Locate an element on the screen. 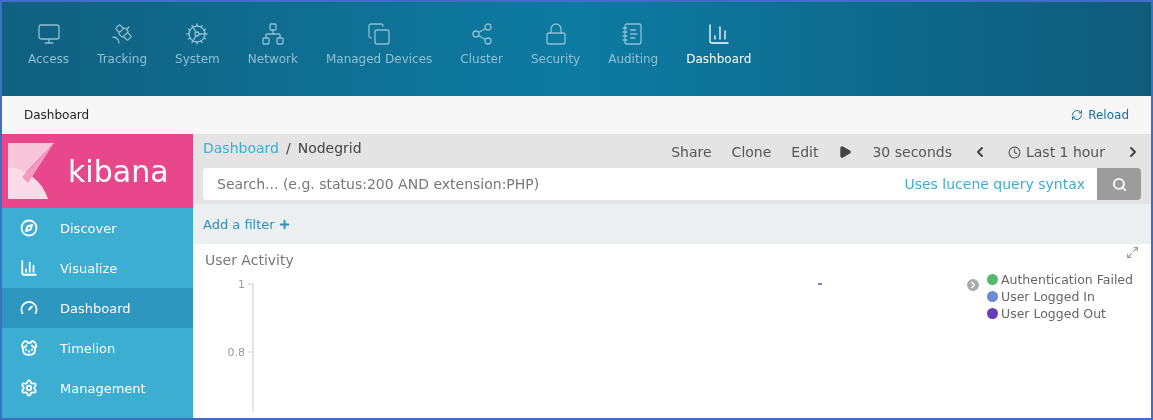 Image resolution: width=1153 pixels, height=420 pixels. y-tick-label: 1 is located at coordinates (241, 284).